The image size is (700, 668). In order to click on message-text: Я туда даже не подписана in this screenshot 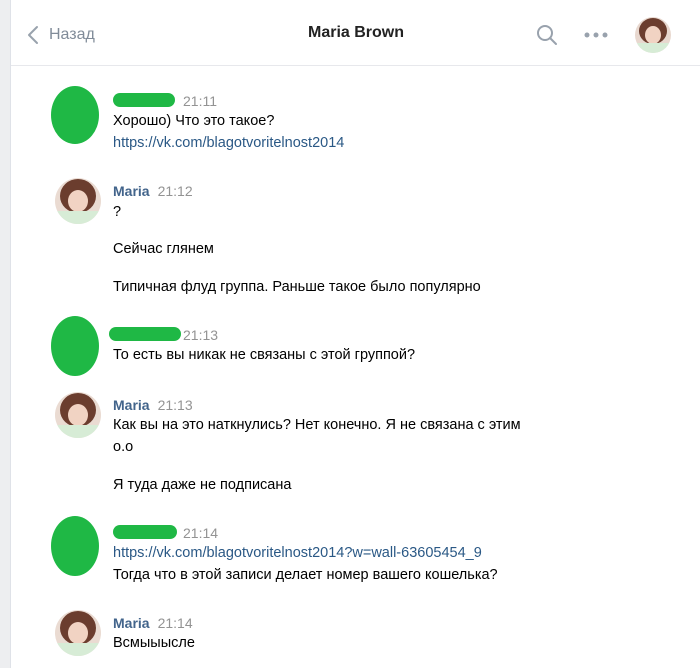, I will do `click(202, 485)`.